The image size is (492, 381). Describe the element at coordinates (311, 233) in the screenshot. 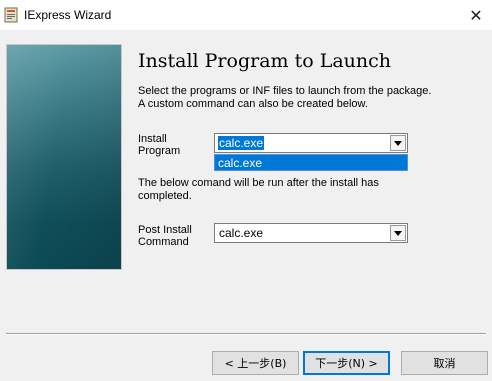

I see `post-install-combobox: calc.exe` at that location.